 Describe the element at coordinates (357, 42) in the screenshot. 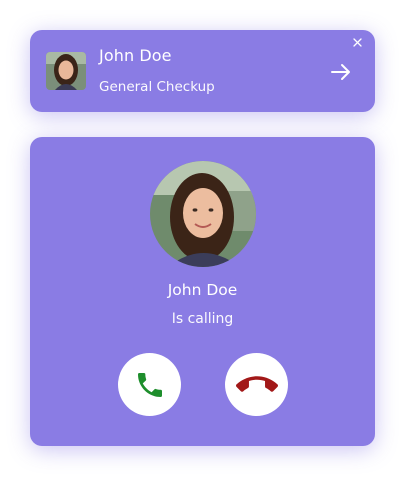

I see `close-icon` at that location.